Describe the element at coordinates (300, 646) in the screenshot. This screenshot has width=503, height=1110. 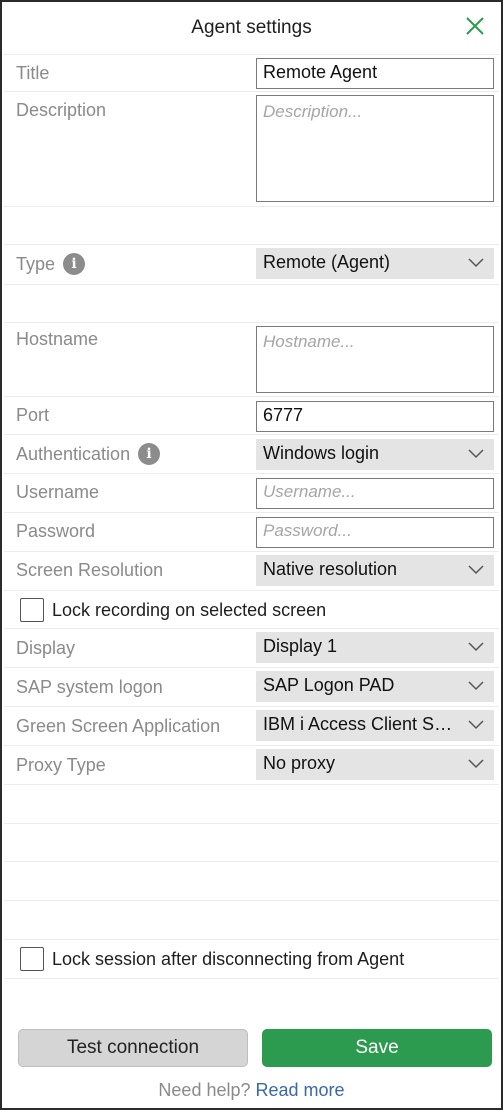
I see `display-value: Display 1` at that location.